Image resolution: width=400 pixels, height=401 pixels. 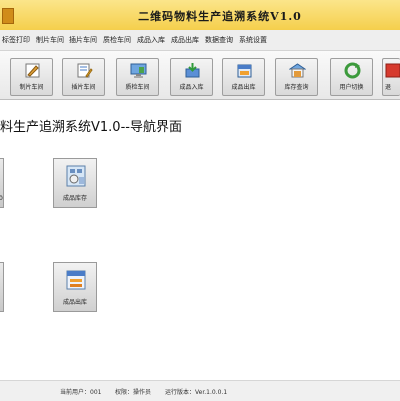 What do you see at coordinates (243, 87) in the screenshot?
I see `toolbar-button-label: 成品出库` at bounding box center [243, 87].